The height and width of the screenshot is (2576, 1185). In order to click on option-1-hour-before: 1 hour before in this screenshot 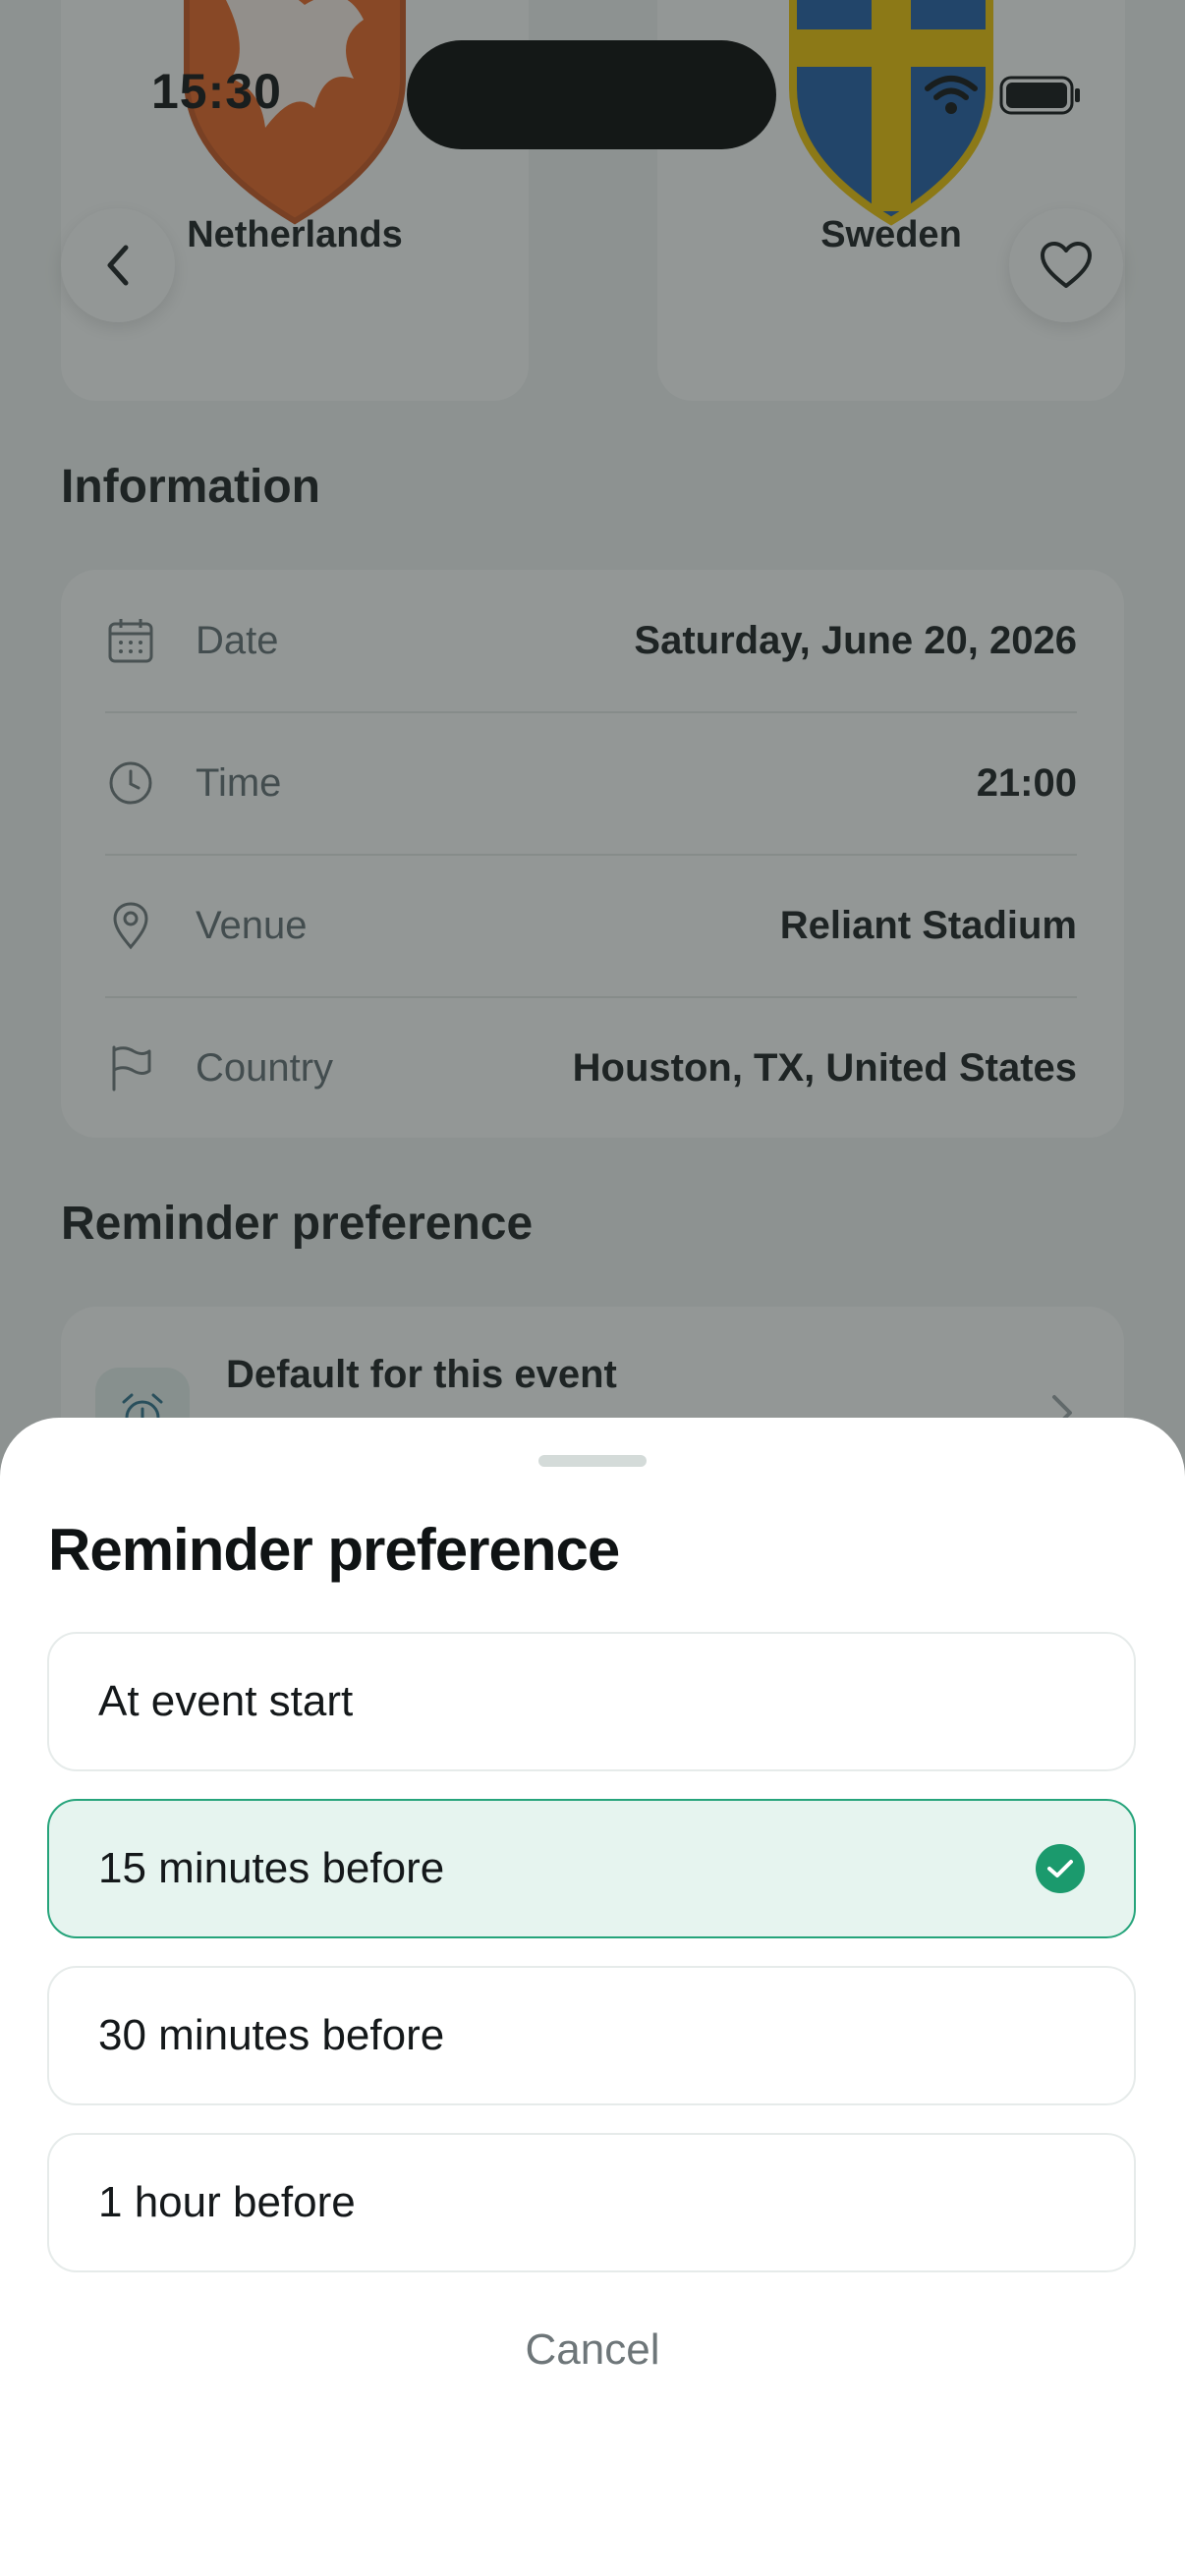, I will do `click(592, 2202)`.